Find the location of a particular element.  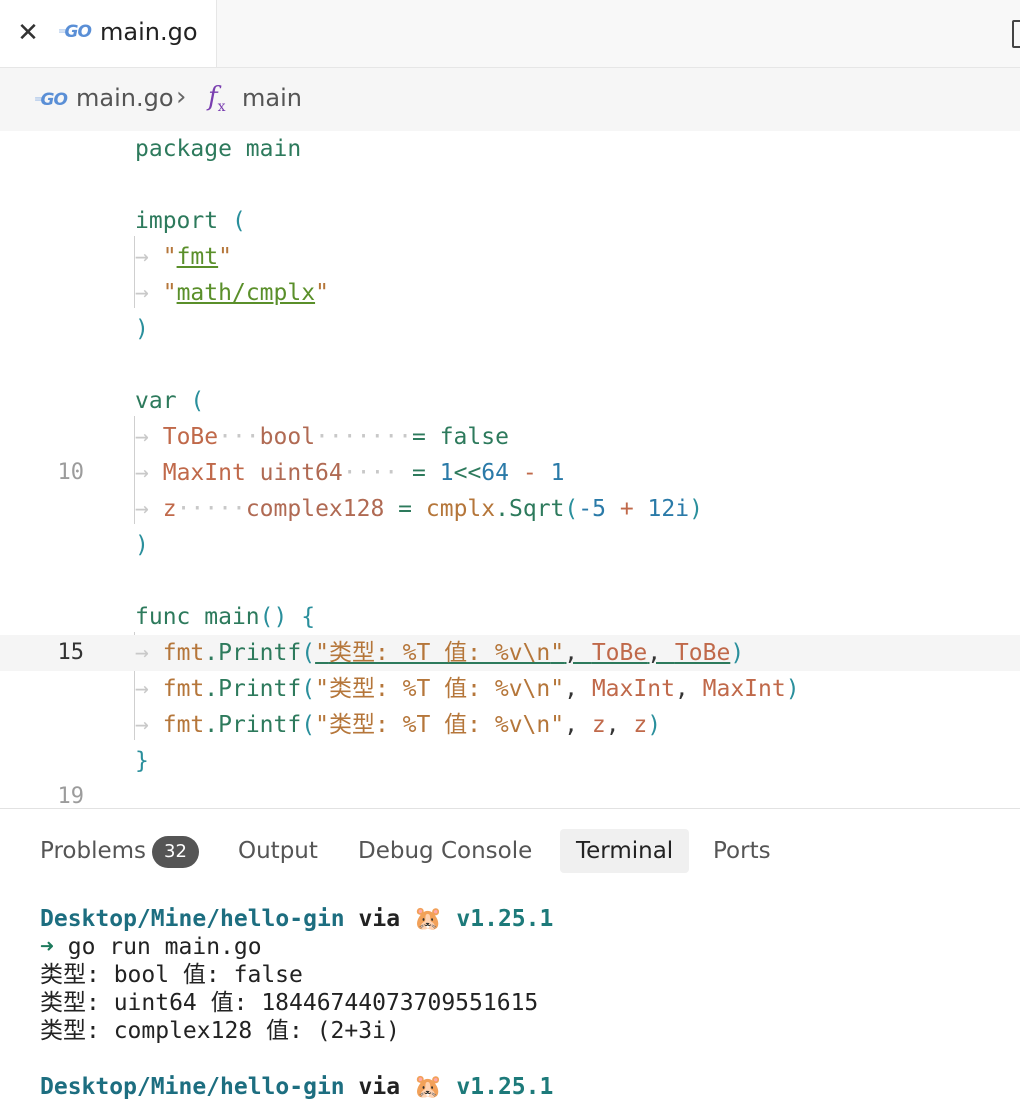

tab-main-go: ✕ =GO main.go is located at coordinates (108, 33).